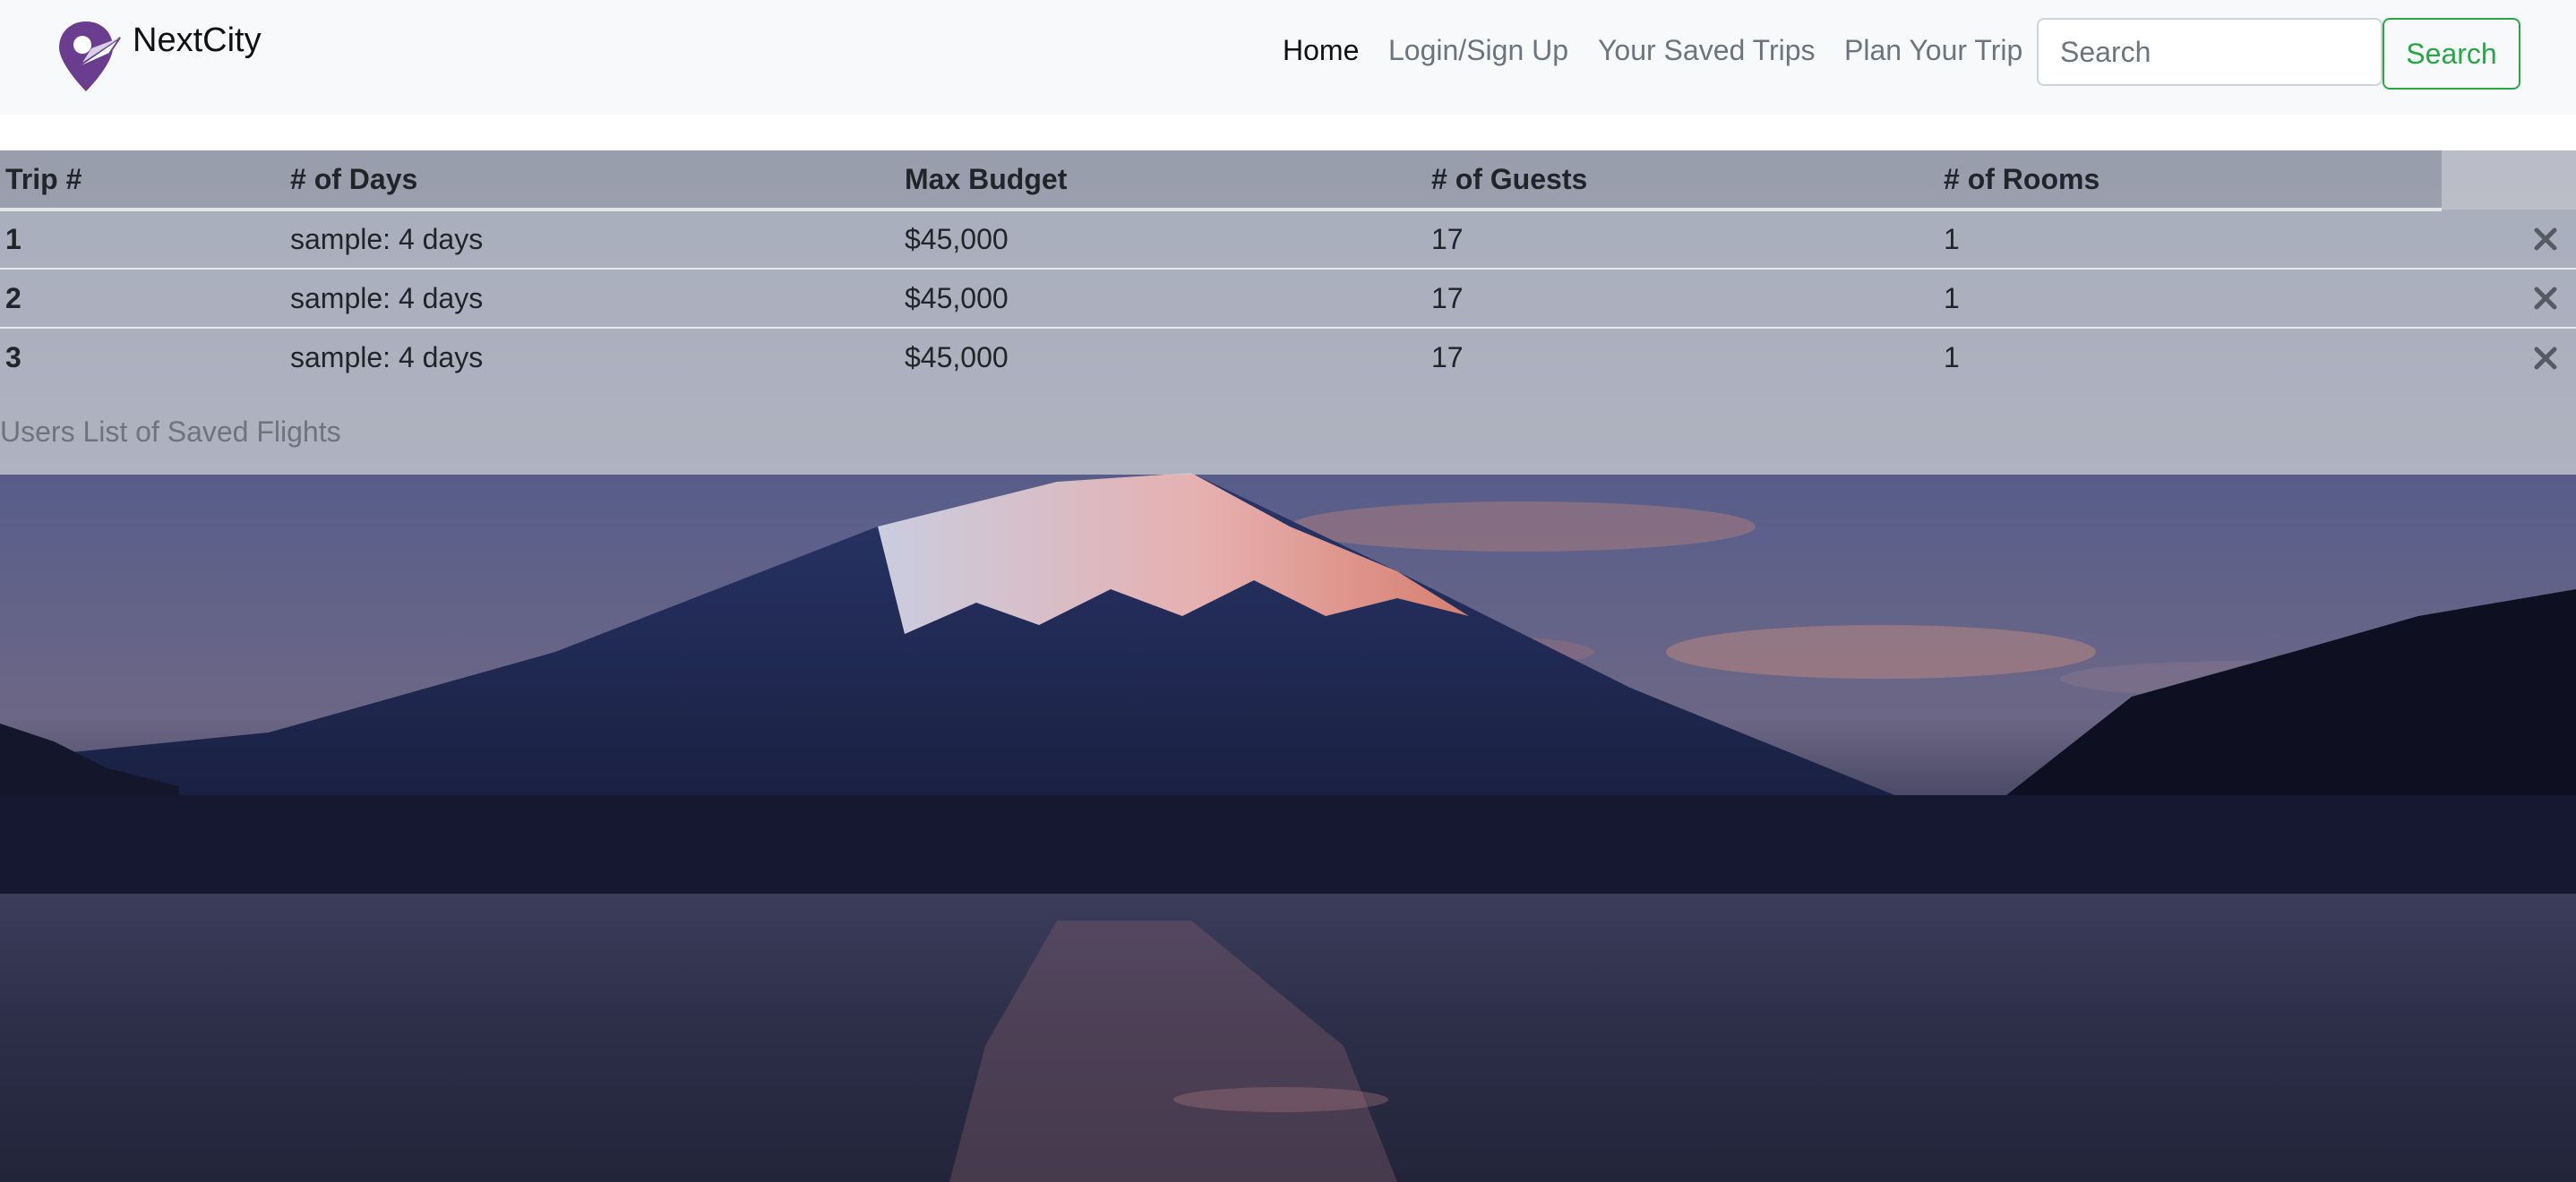 This screenshot has height=1182, width=2576. Describe the element at coordinates (2451, 54) in the screenshot. I see `search-button: Search` at that location.